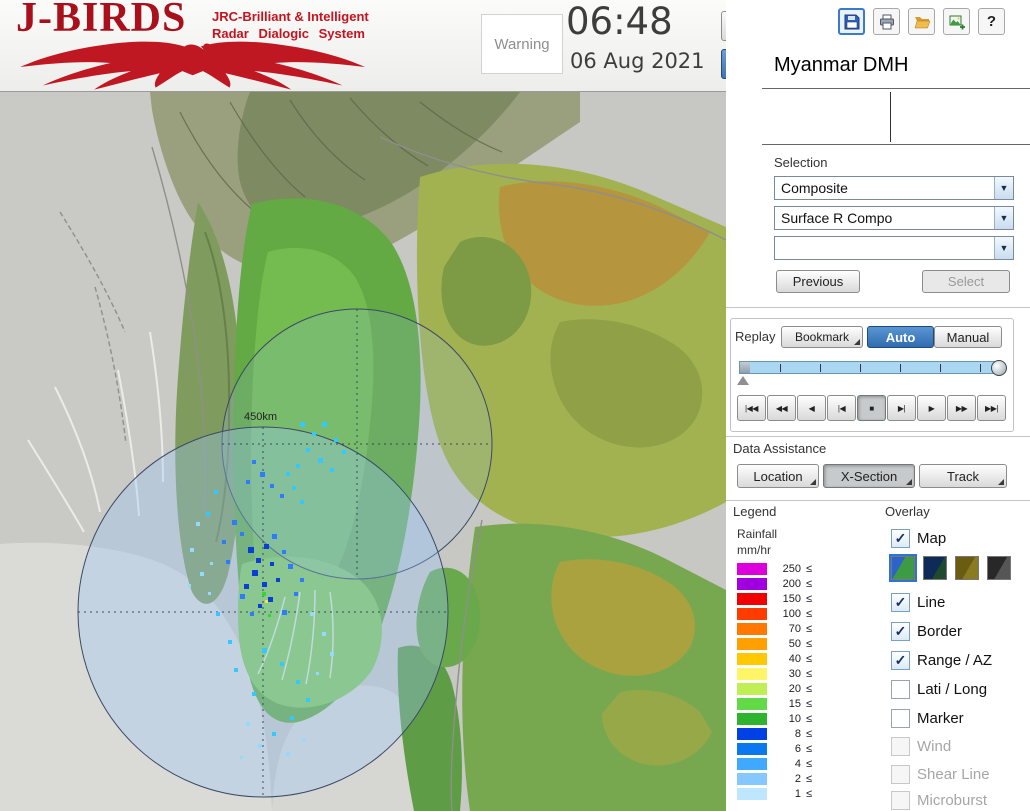 The image size is (1030, 811). I want to click on legend-value: 100, so click(791, 613).